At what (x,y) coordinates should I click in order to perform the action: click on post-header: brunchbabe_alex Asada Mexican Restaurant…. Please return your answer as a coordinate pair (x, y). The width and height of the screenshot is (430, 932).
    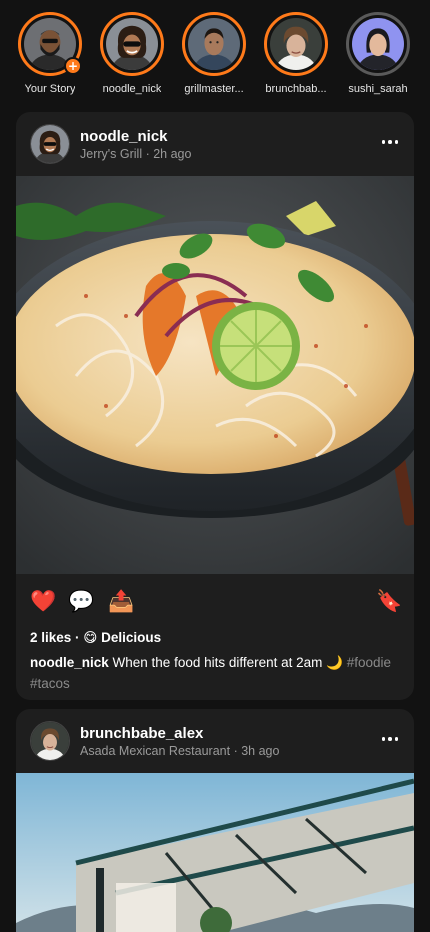
    Looking at the image, I should click on (215, 741).